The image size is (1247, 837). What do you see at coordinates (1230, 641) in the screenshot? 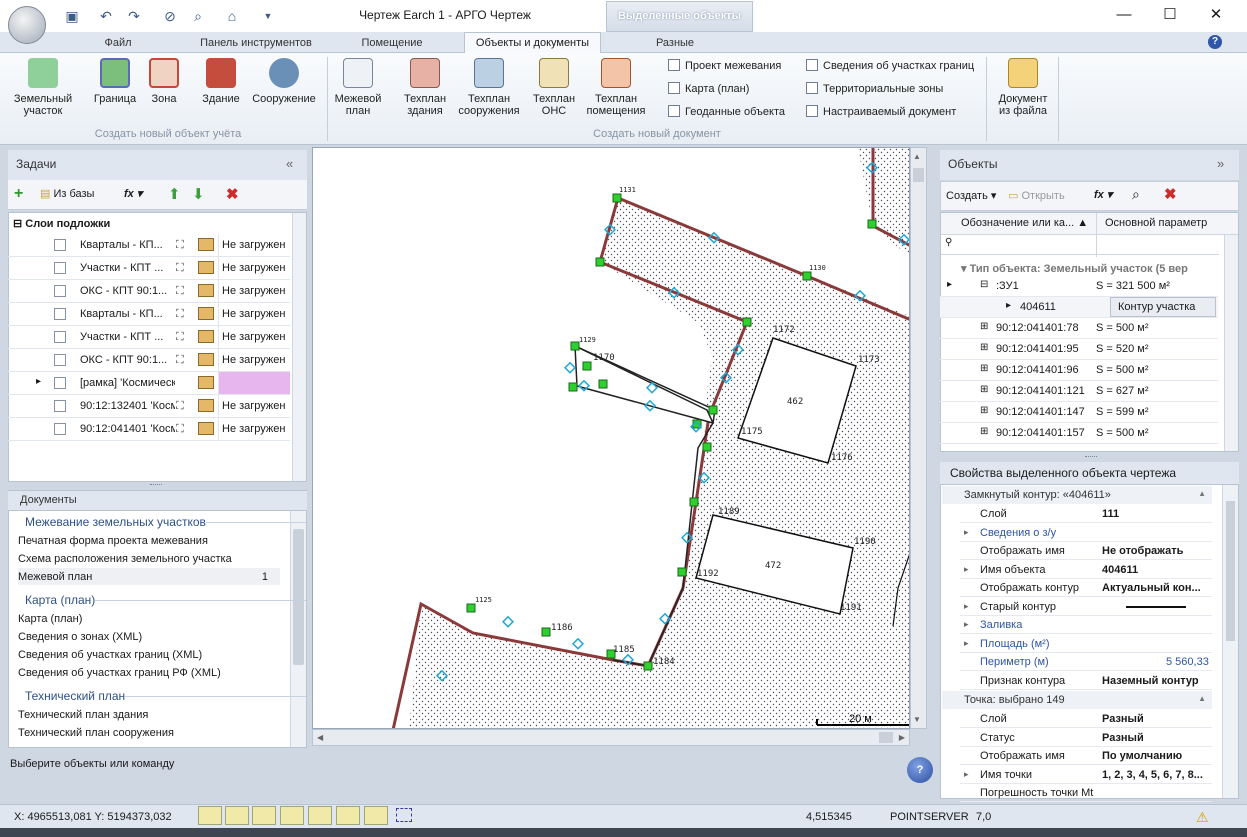
I see `properties-scrollbar` at bounding box center [1230, 641].